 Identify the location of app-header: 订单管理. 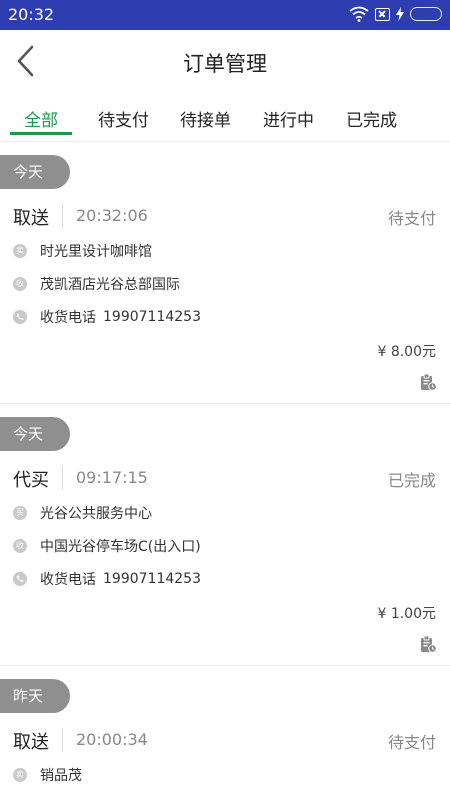
(225, 61).